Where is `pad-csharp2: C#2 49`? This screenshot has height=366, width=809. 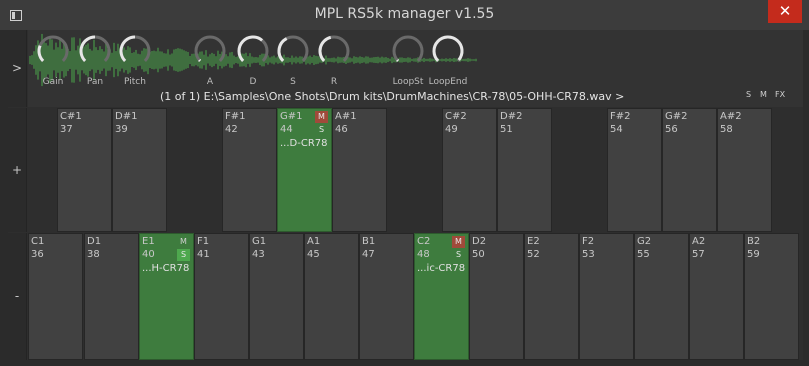 pad-csharp2: C#2 49 is located at coordinates (469, 170).